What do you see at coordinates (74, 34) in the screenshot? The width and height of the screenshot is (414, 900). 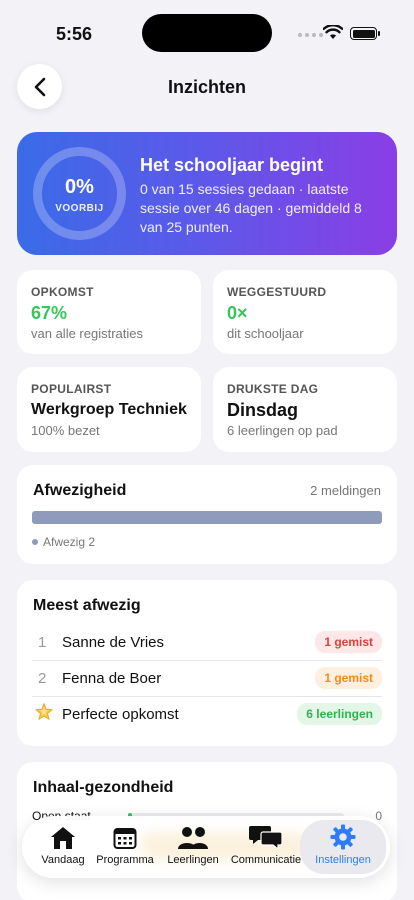 I see `status-time: 5:56` at bounding box center [74, 34].